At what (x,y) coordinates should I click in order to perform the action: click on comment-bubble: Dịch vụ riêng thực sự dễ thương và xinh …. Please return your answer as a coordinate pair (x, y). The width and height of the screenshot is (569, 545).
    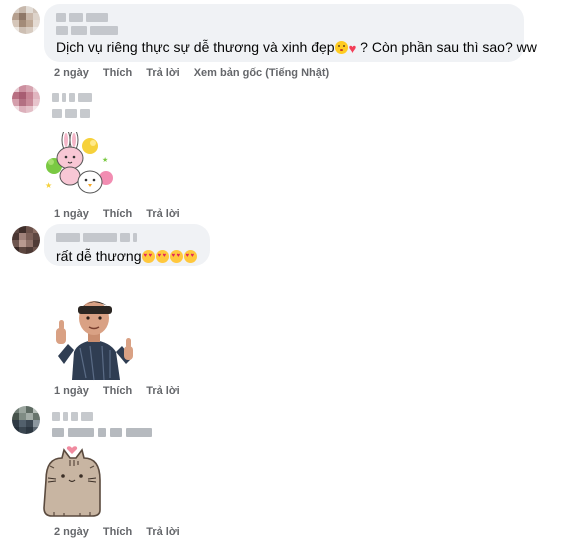
    Looking at the image, I should click on (290, 33).